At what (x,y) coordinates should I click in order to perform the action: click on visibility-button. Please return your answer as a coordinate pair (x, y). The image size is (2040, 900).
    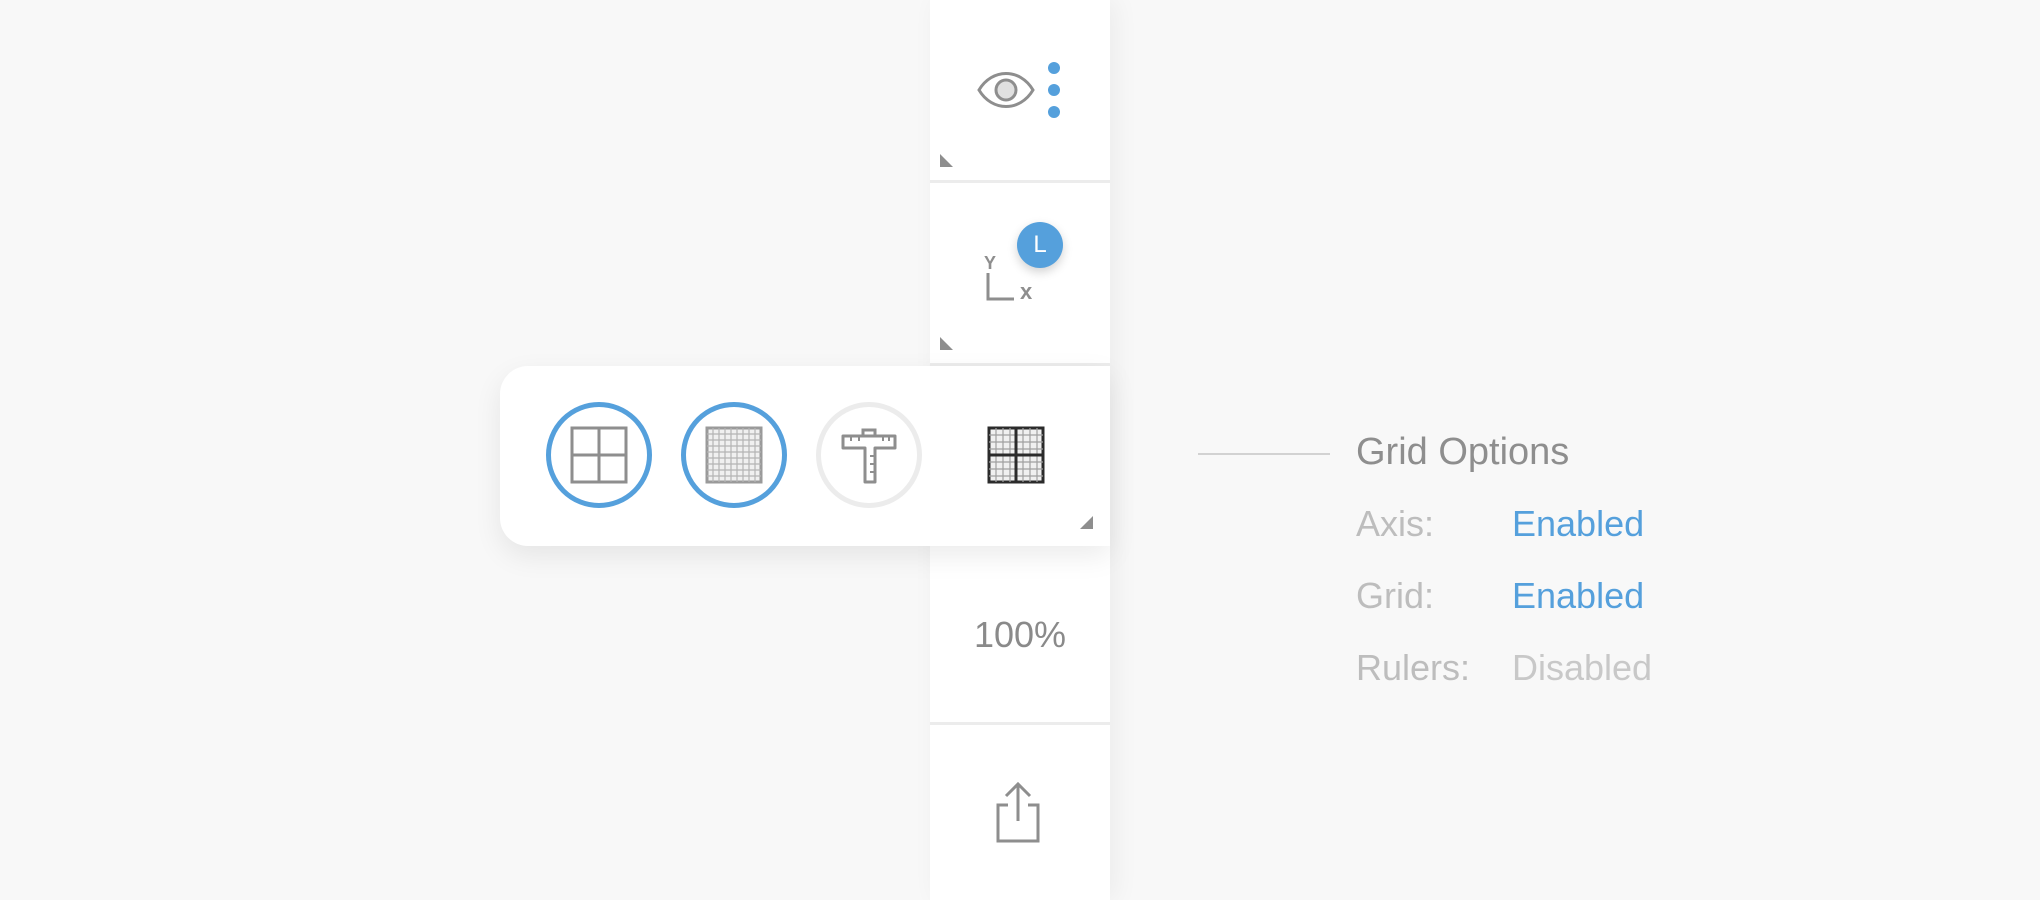
    Looking at the image, I should click on (1020, 90).